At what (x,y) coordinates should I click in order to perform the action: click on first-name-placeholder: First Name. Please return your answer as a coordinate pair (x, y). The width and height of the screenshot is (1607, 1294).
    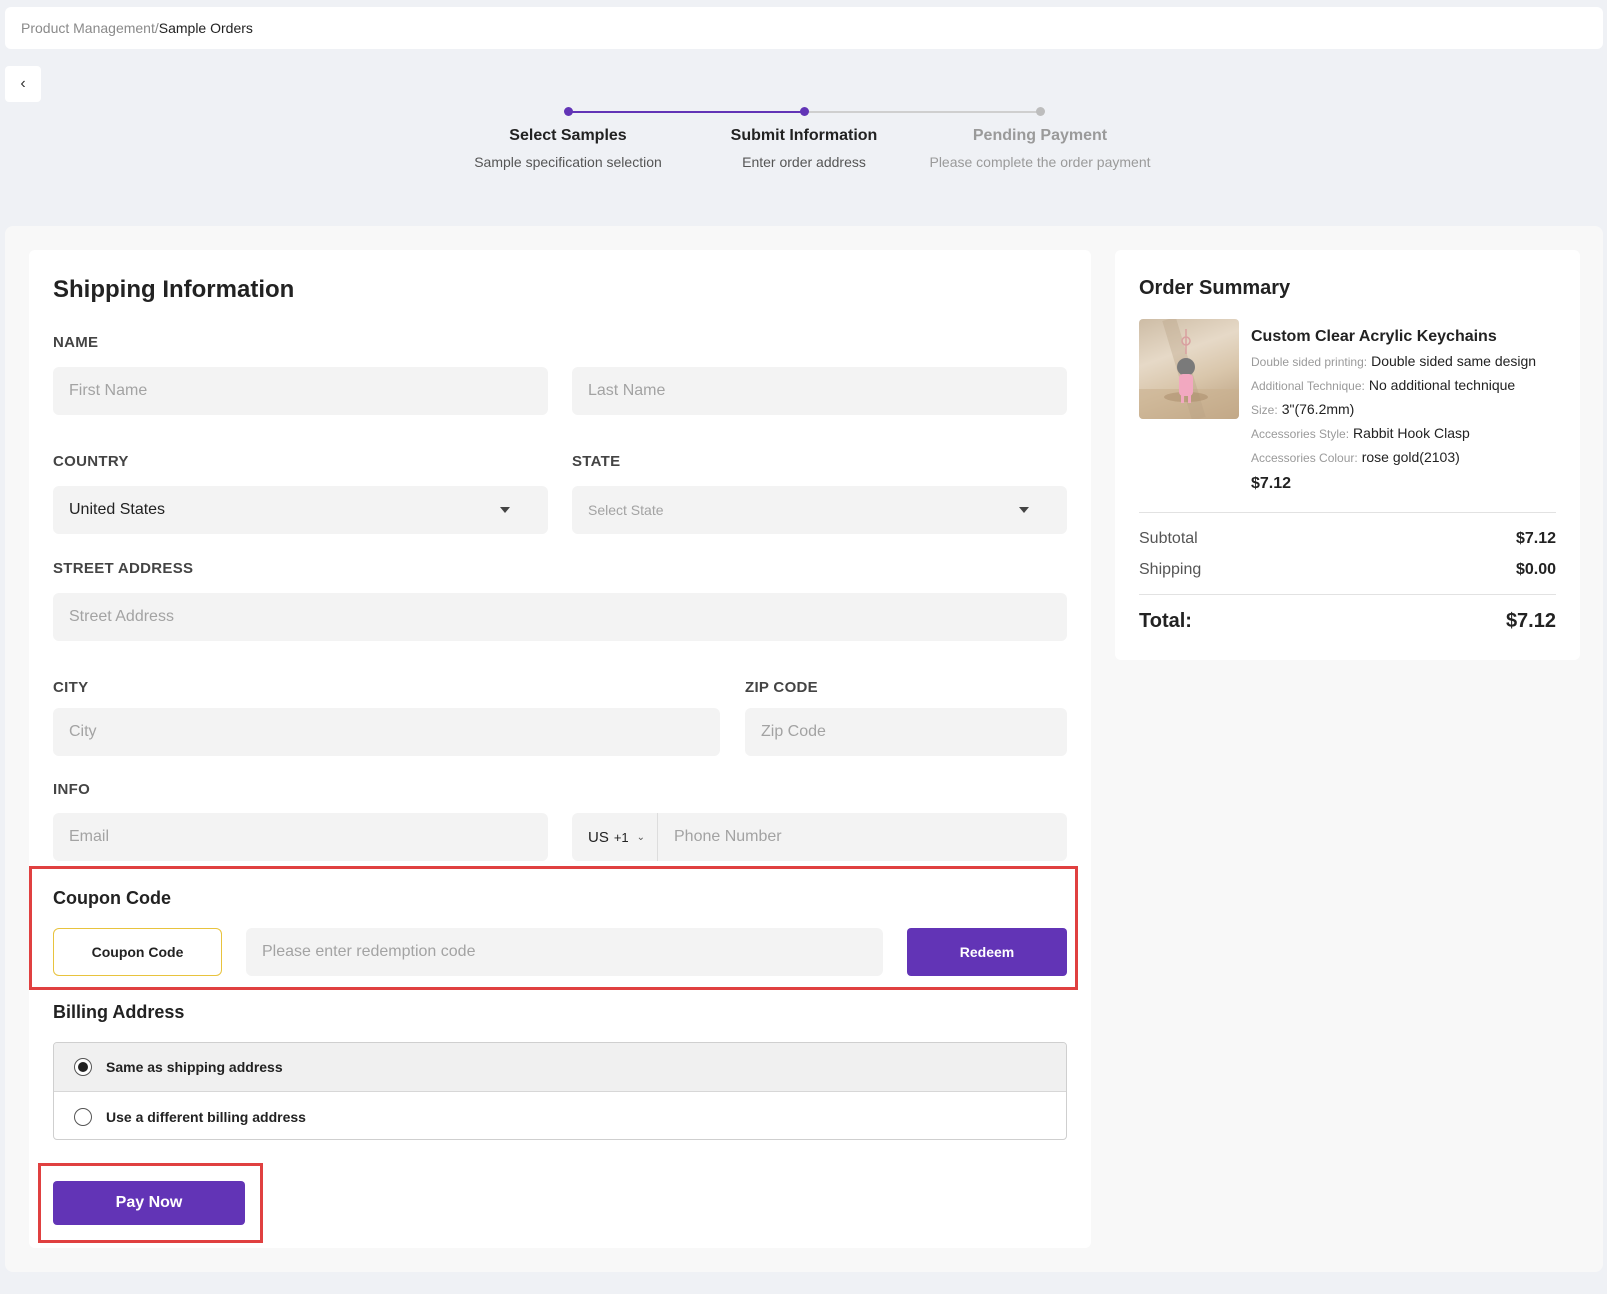
    Looking at the image, I should click on (108, 390).